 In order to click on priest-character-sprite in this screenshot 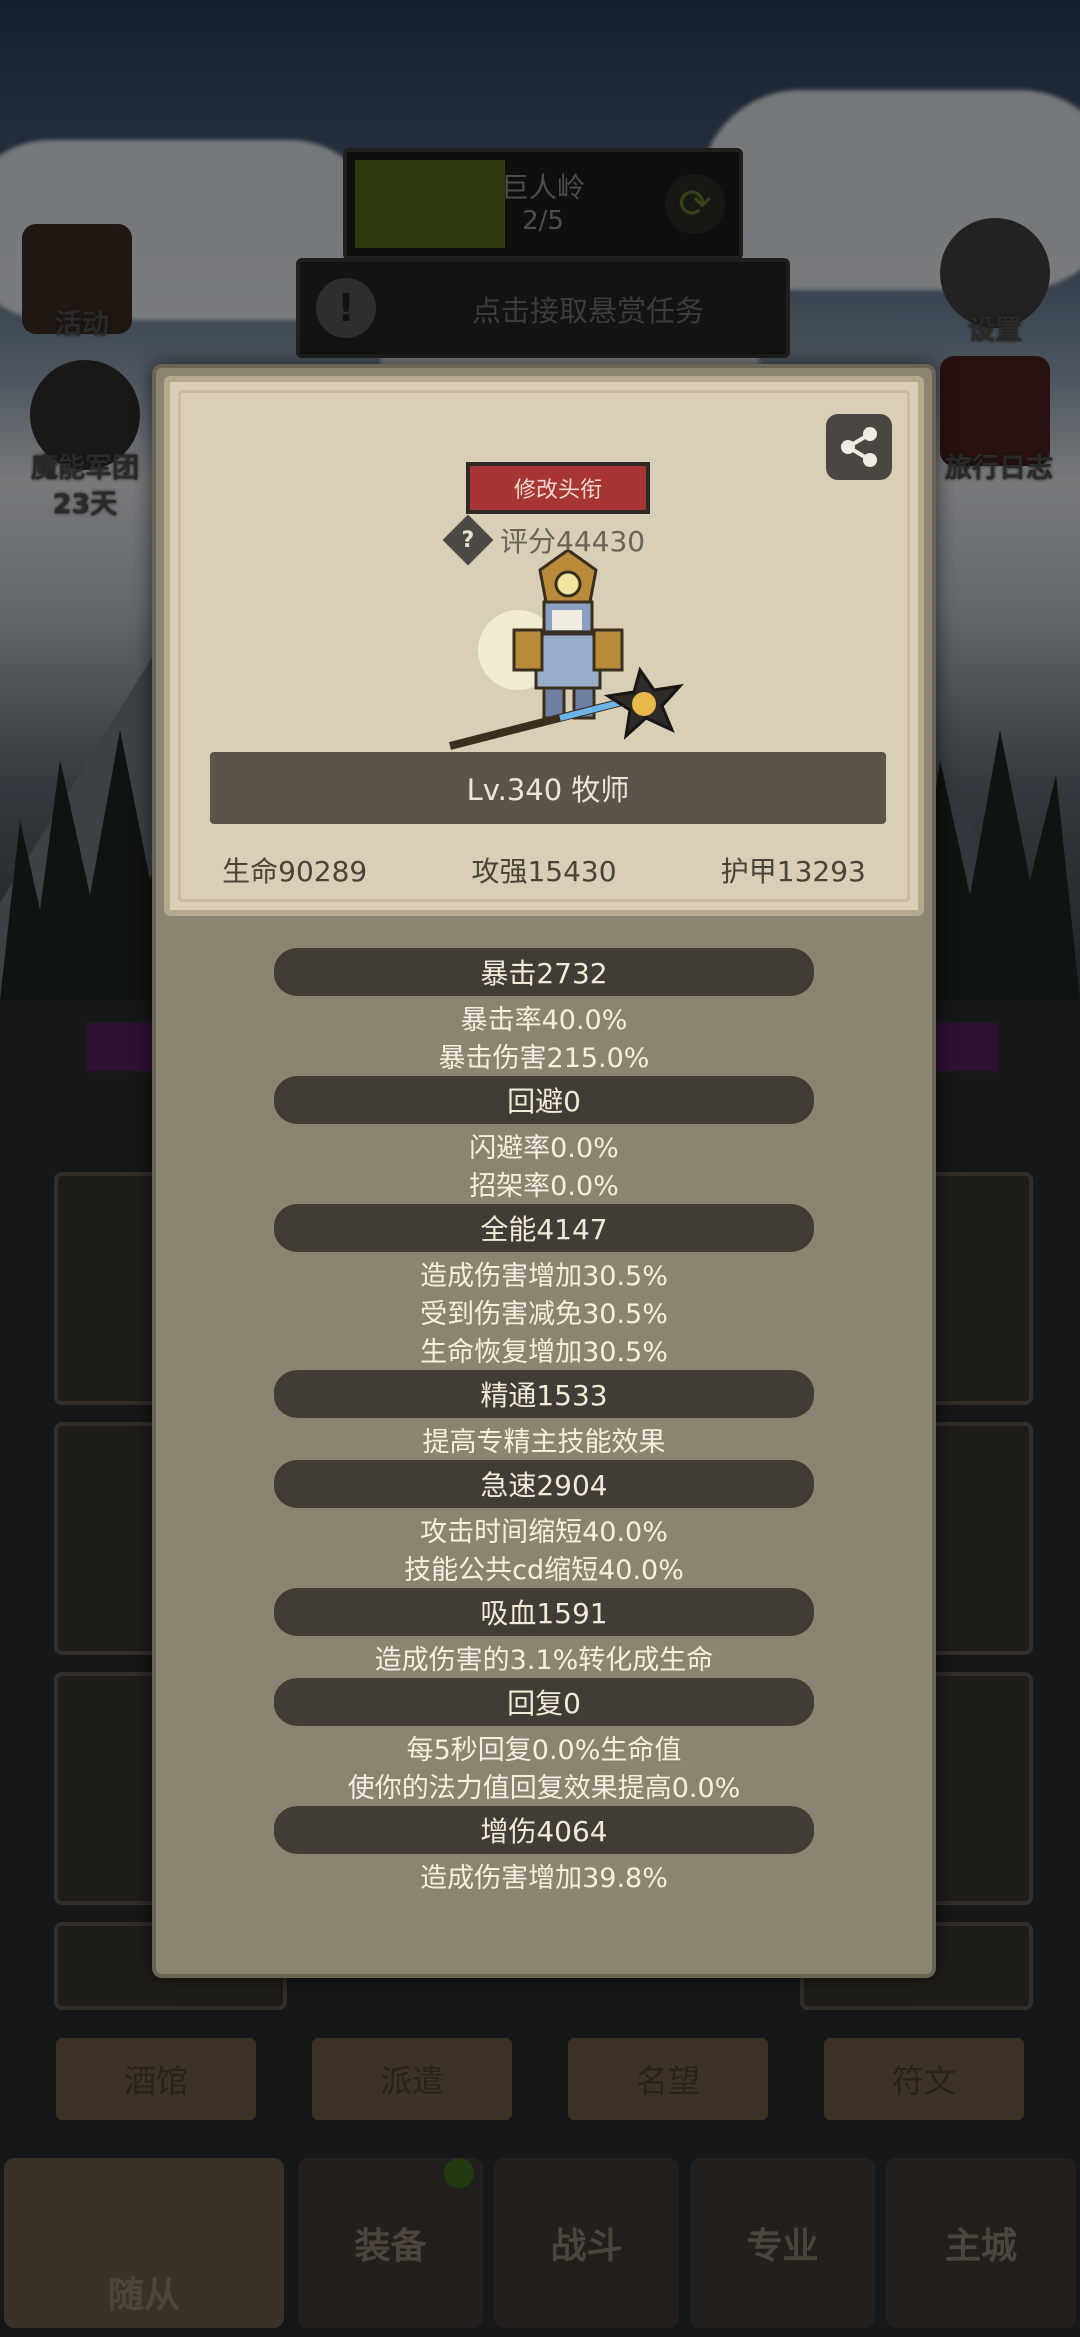, I will do `click(566, 650)`.